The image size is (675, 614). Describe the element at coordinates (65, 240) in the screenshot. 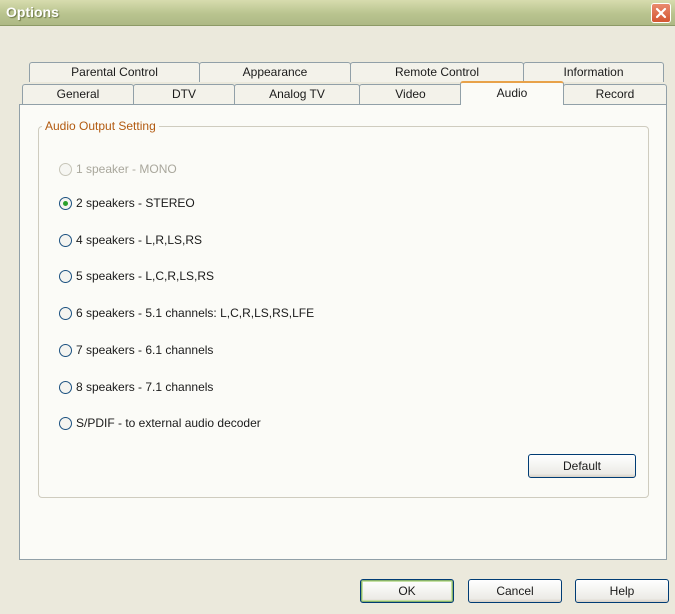

I see `radio-button-4-speakers` at that location.